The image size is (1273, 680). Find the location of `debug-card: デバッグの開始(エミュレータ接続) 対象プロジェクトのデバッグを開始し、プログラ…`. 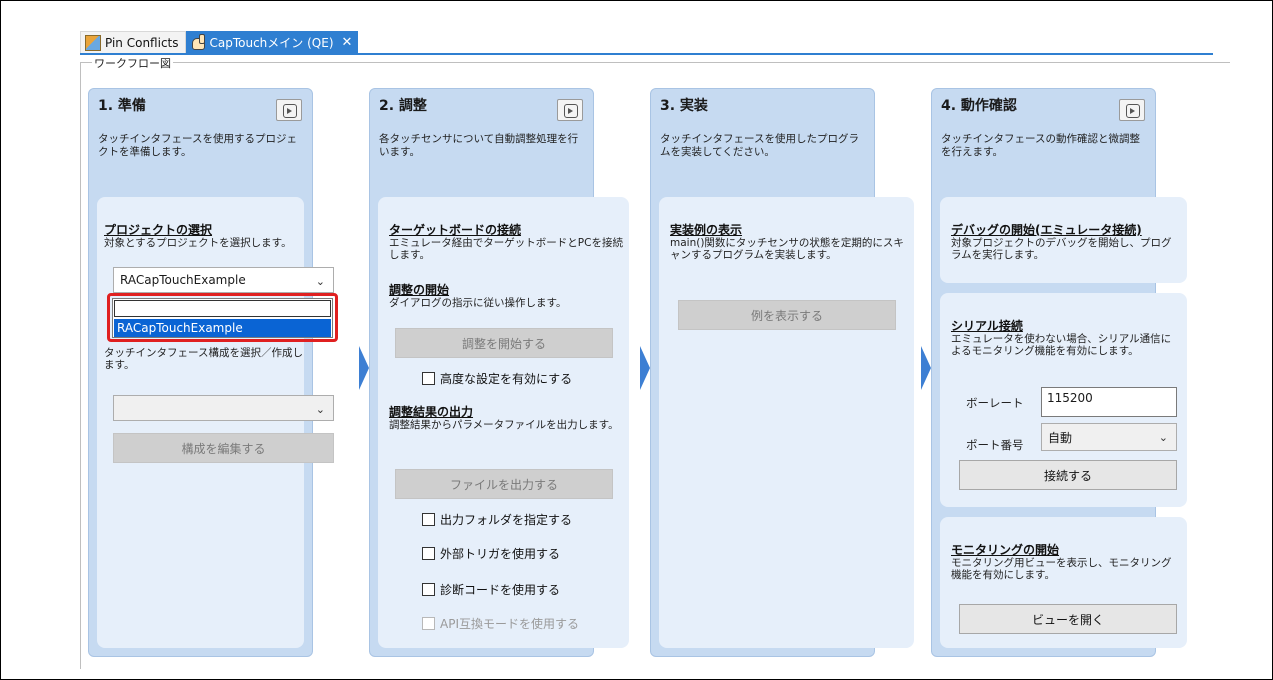

debug-card: デバッグの開始(エミュレータ接続) 対象プロジェクトのデバッグを開始し、プログラ… is located at coordinates (1063, 240).